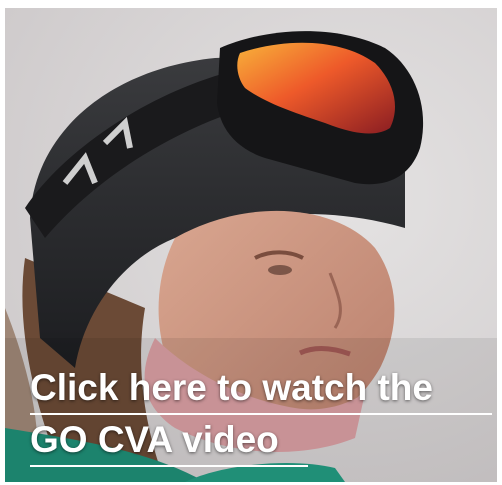  I want to click on watch-video-link-line-2: GO CVA video, so click(169, 441).